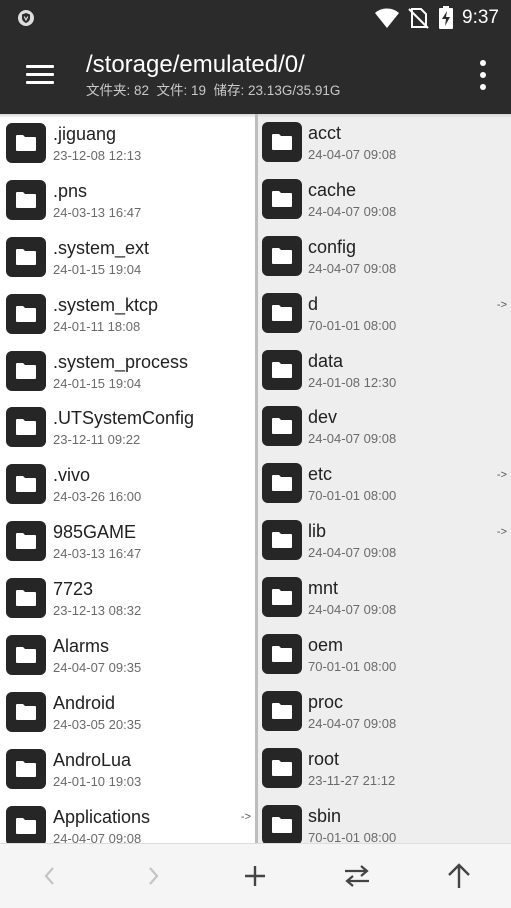 The height and width of the screenshot is (908, 511). What do you see at coordinates (326, 360) in the screenshot?
I see `folder-name: data` at bounding box center [326, 360].